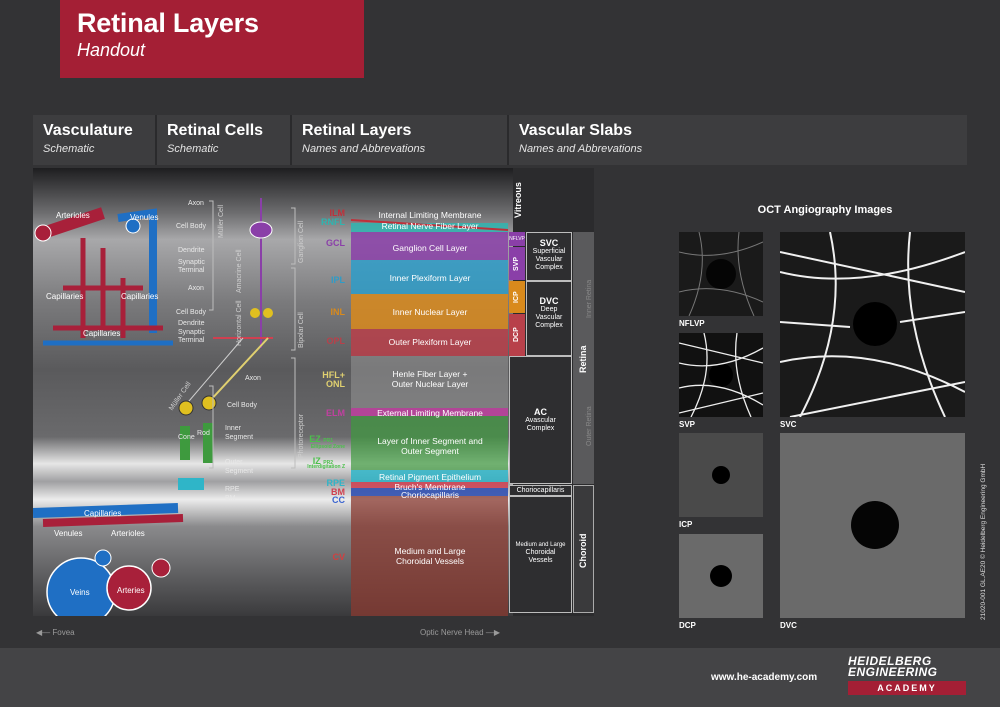 Image resolution: width=1000 pixels, height=707 pixels. I want to click on layer-name-os: Outer Segment, so click(430, 451).